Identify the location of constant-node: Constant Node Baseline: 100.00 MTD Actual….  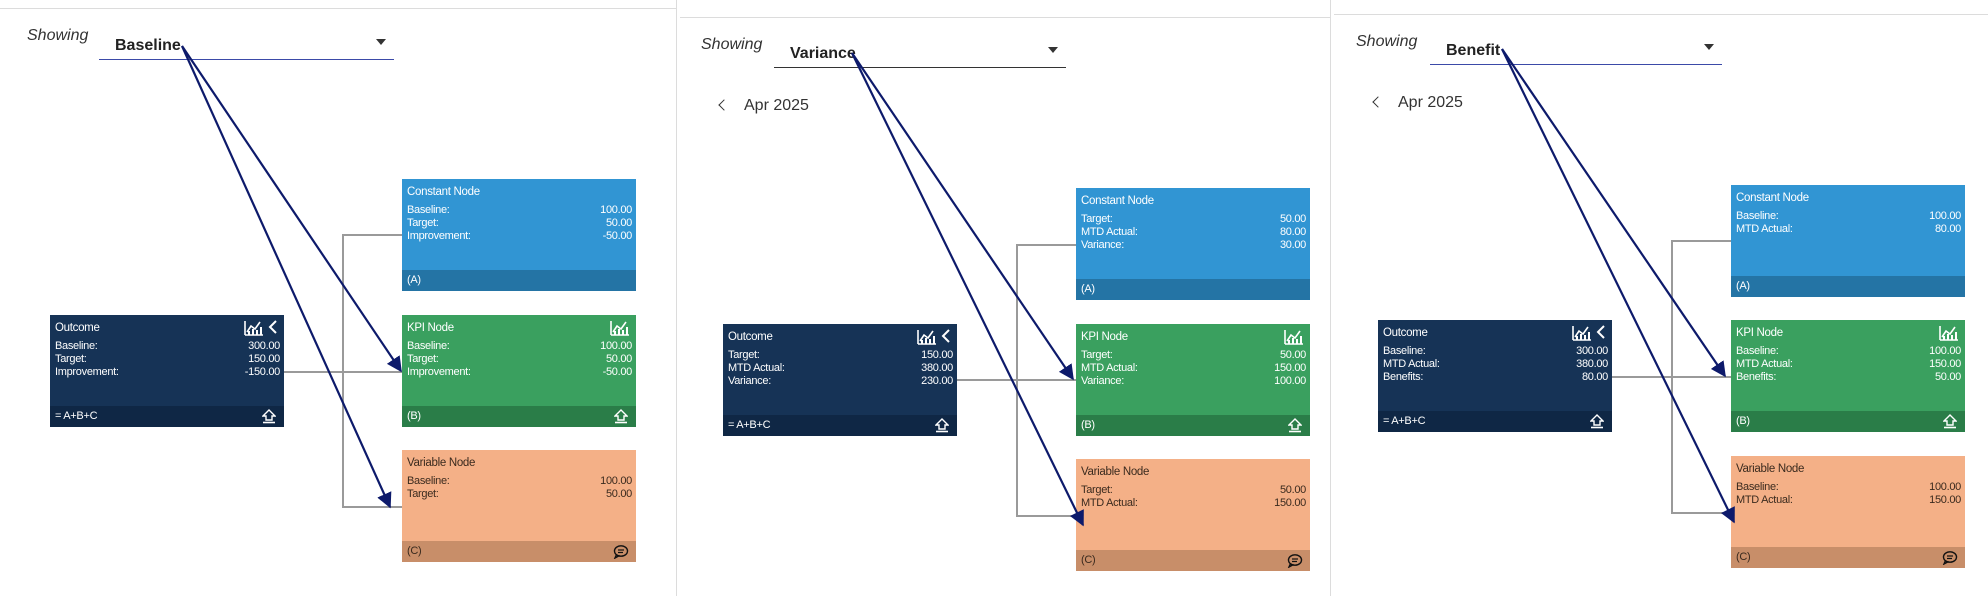
(1848, 241).